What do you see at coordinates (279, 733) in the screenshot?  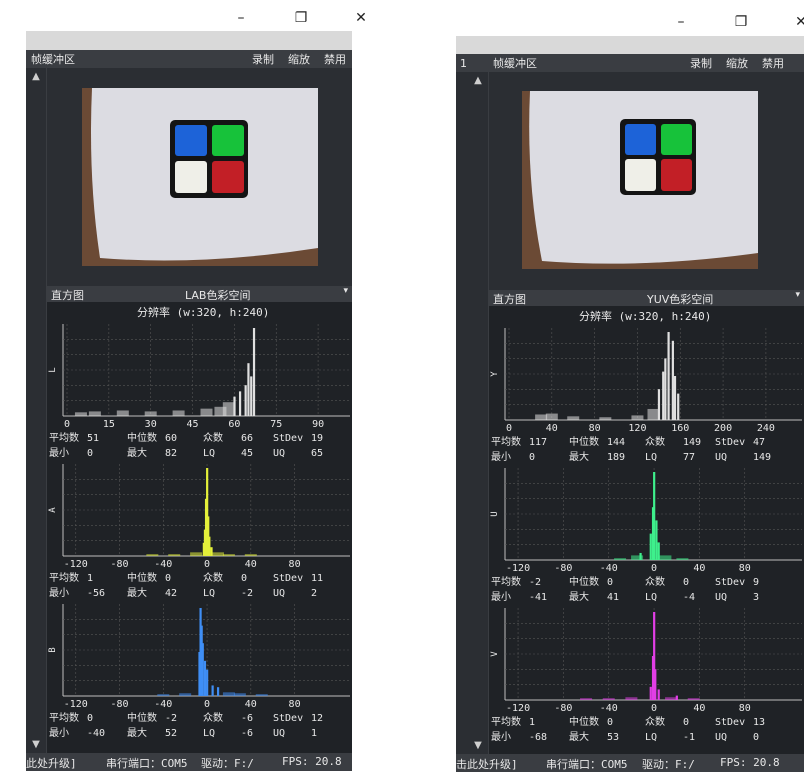 I see `stat-label: UQ` at bounding box center [279, 733].